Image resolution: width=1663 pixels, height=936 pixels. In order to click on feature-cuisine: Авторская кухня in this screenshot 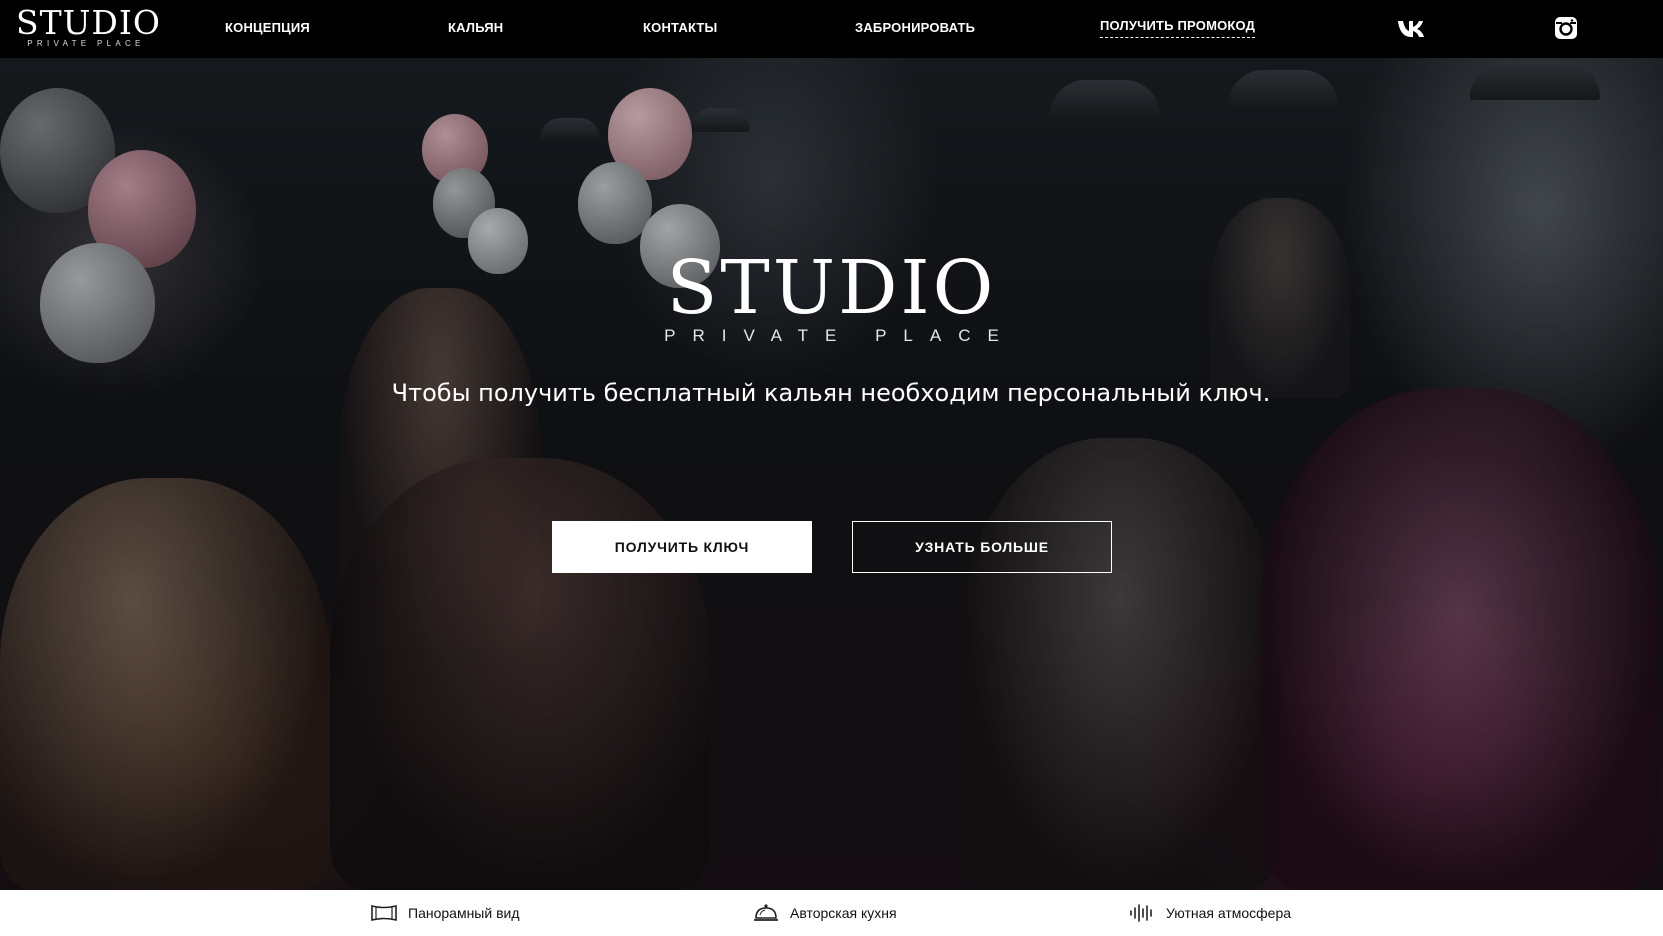, I will do `click(824, 913)`.